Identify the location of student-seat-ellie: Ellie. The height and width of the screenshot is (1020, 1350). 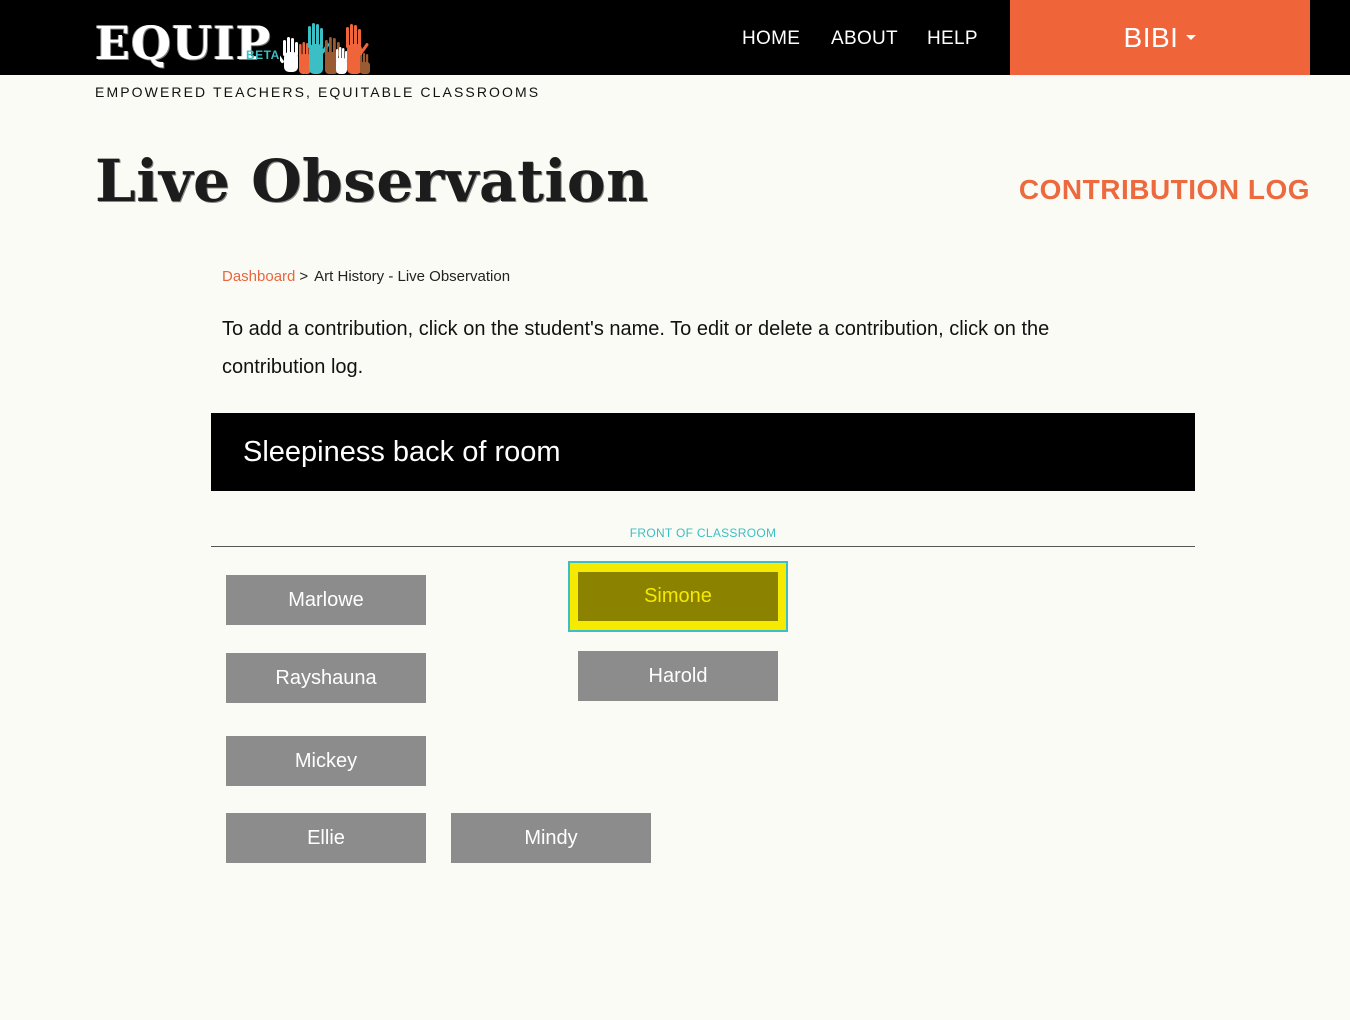
(326, 838).